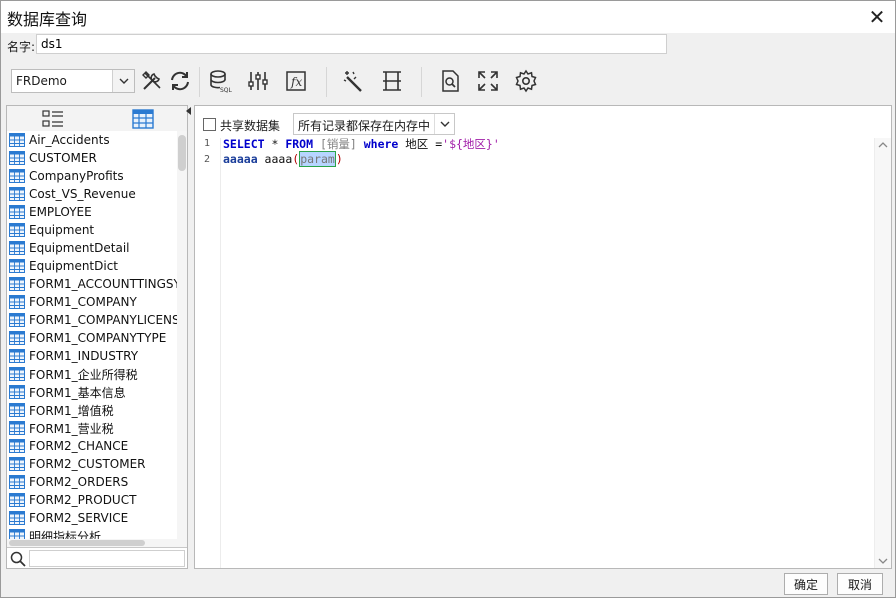  I want to click on name-input, so click(351, 44).